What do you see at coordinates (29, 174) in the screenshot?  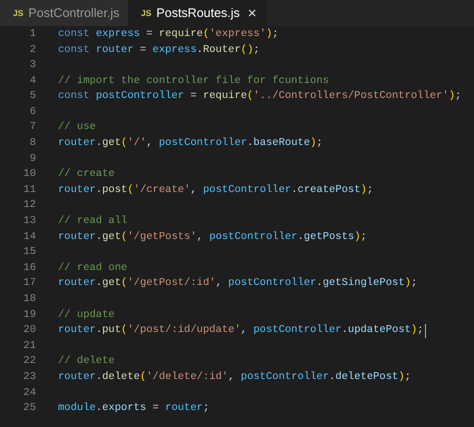 I see `line-number: 10` at bounding box center [29, 174].